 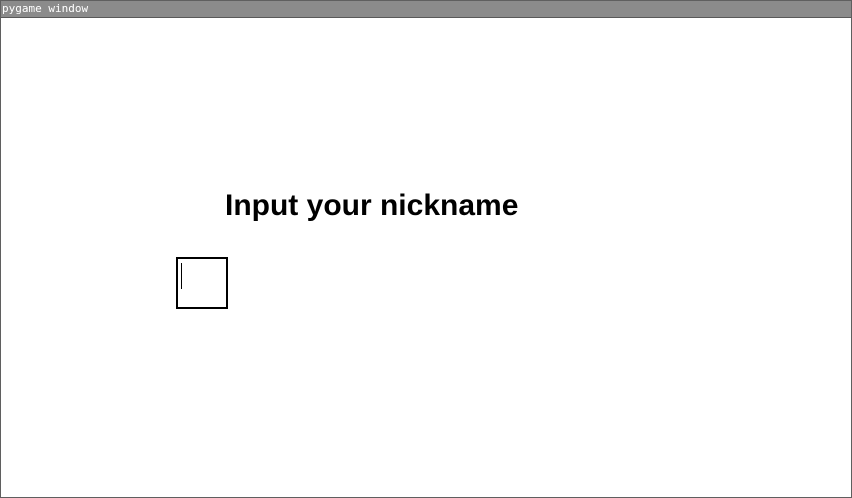 I want to click on nickname-prompt: Input your nickname, so click(x=372, y=205).